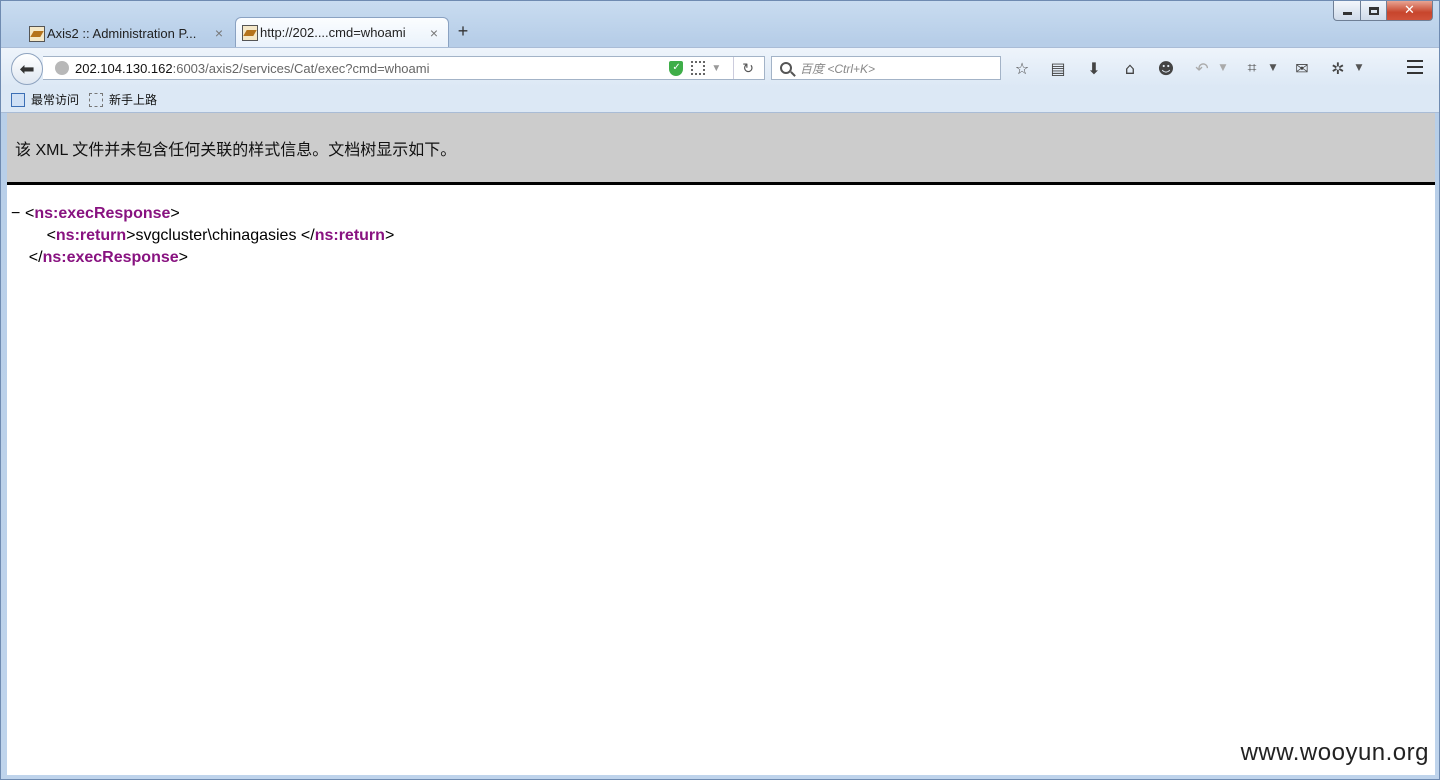 This screenshot has width=1440, height=780. I want to click on qr-code-icon, so click(698, 68).